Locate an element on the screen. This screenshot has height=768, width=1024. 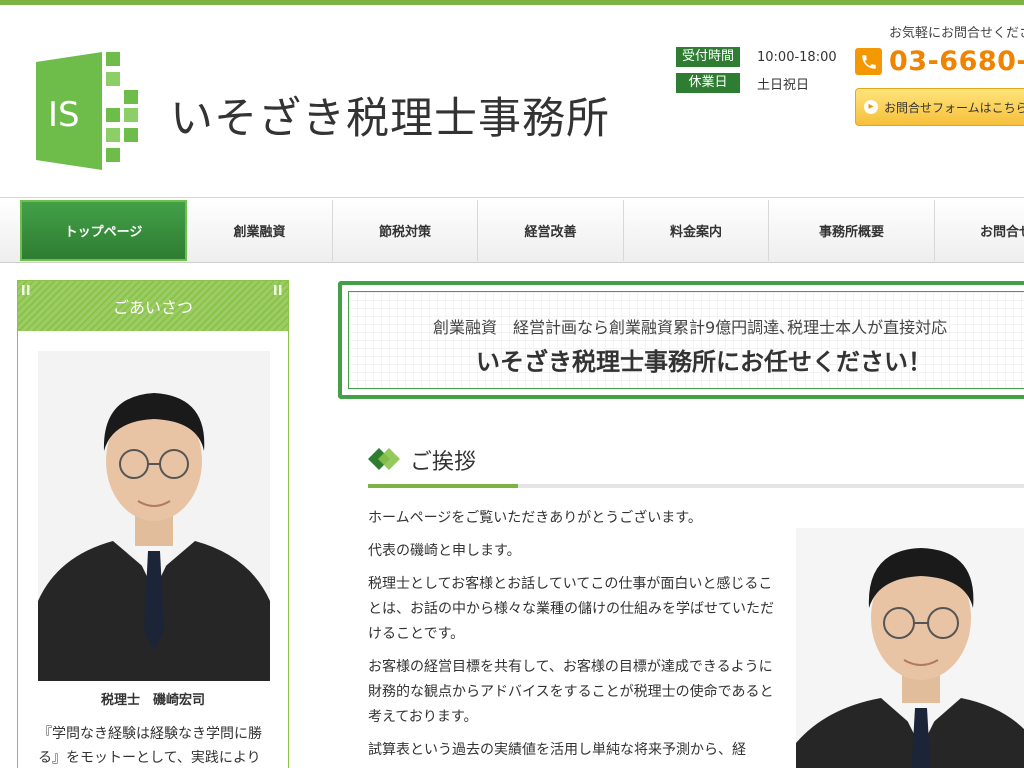
arrow-right-icon: ▸ is located at coordinates (871, 107).